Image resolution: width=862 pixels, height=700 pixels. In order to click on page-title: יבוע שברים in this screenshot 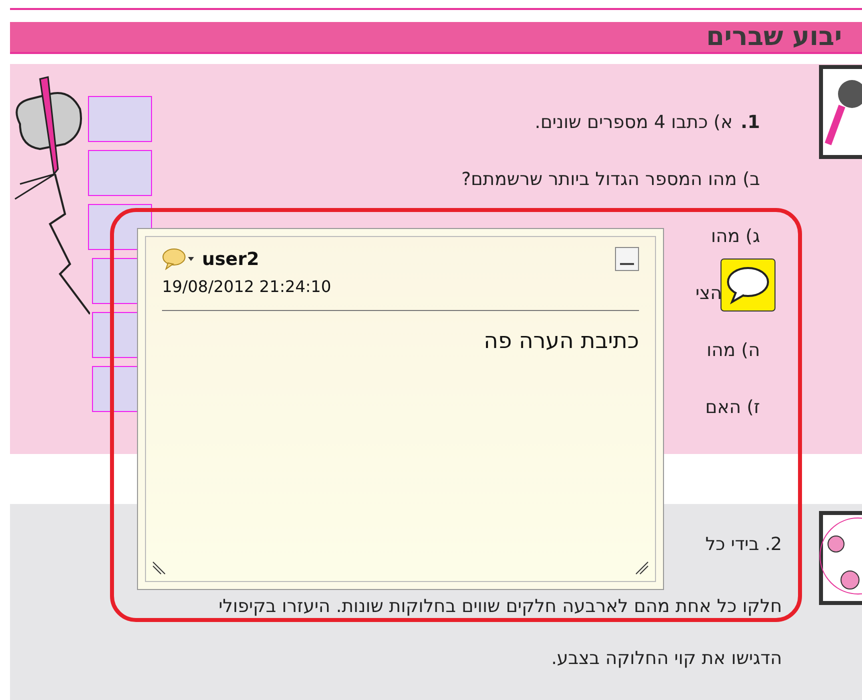, I will do `click(774, 37)`.